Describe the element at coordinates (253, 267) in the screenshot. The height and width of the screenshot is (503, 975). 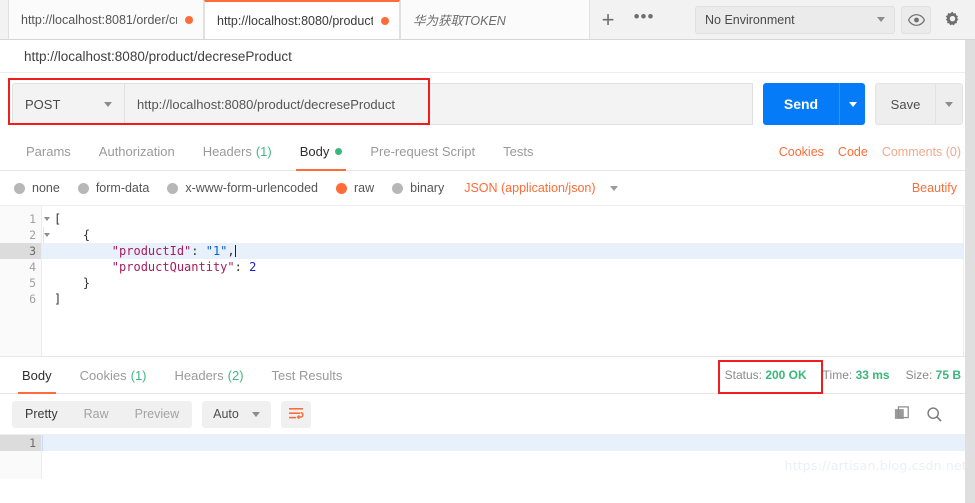
I see `code-token-number: 2` at that location.